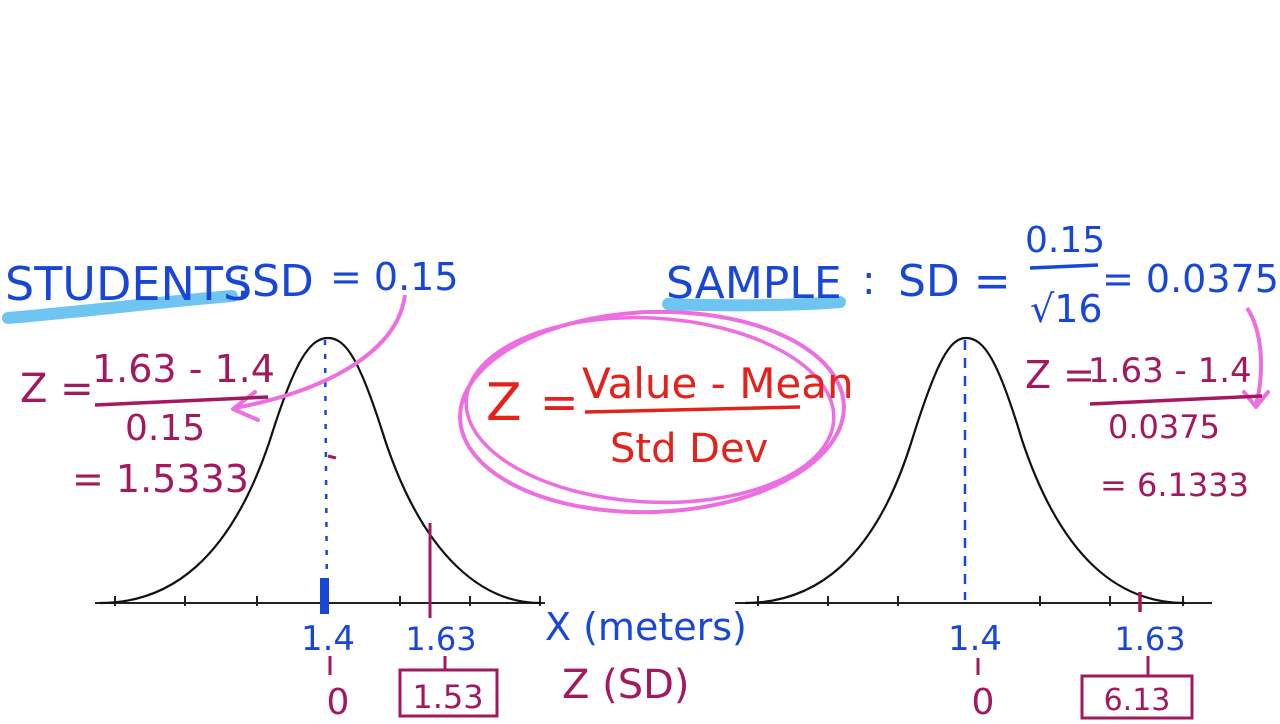  Describe the element at coordinates (332, 457) in the screenshot. I see `students-stray-mark` at that location.